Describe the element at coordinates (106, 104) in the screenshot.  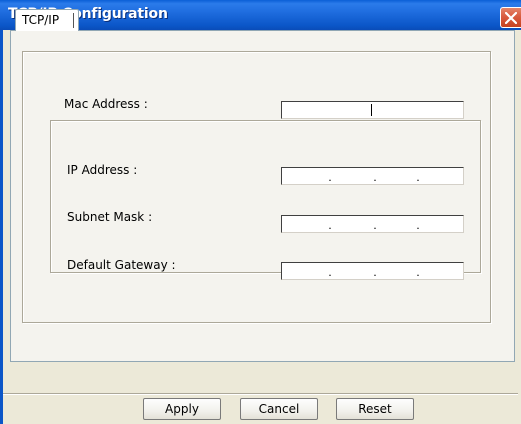
I see `mac-address-label: Mac Address :` at that location.